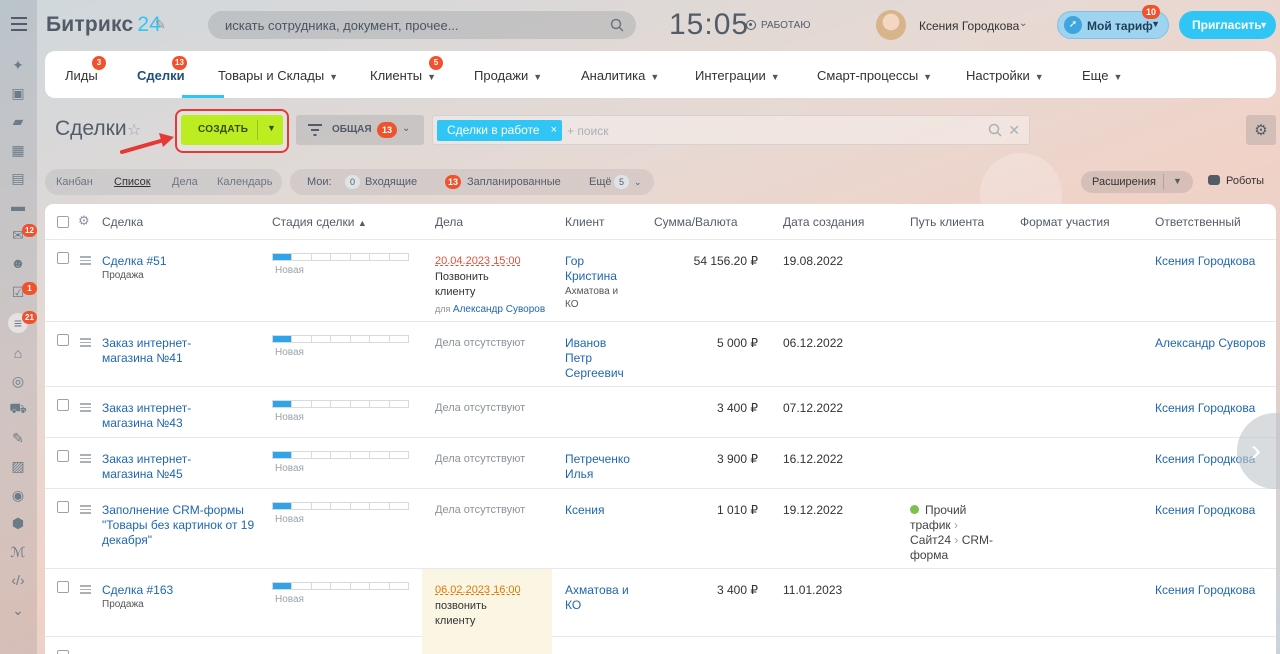 The image size is (1280, 654). I want to click on view-activities: Дела, so click(185, 182).